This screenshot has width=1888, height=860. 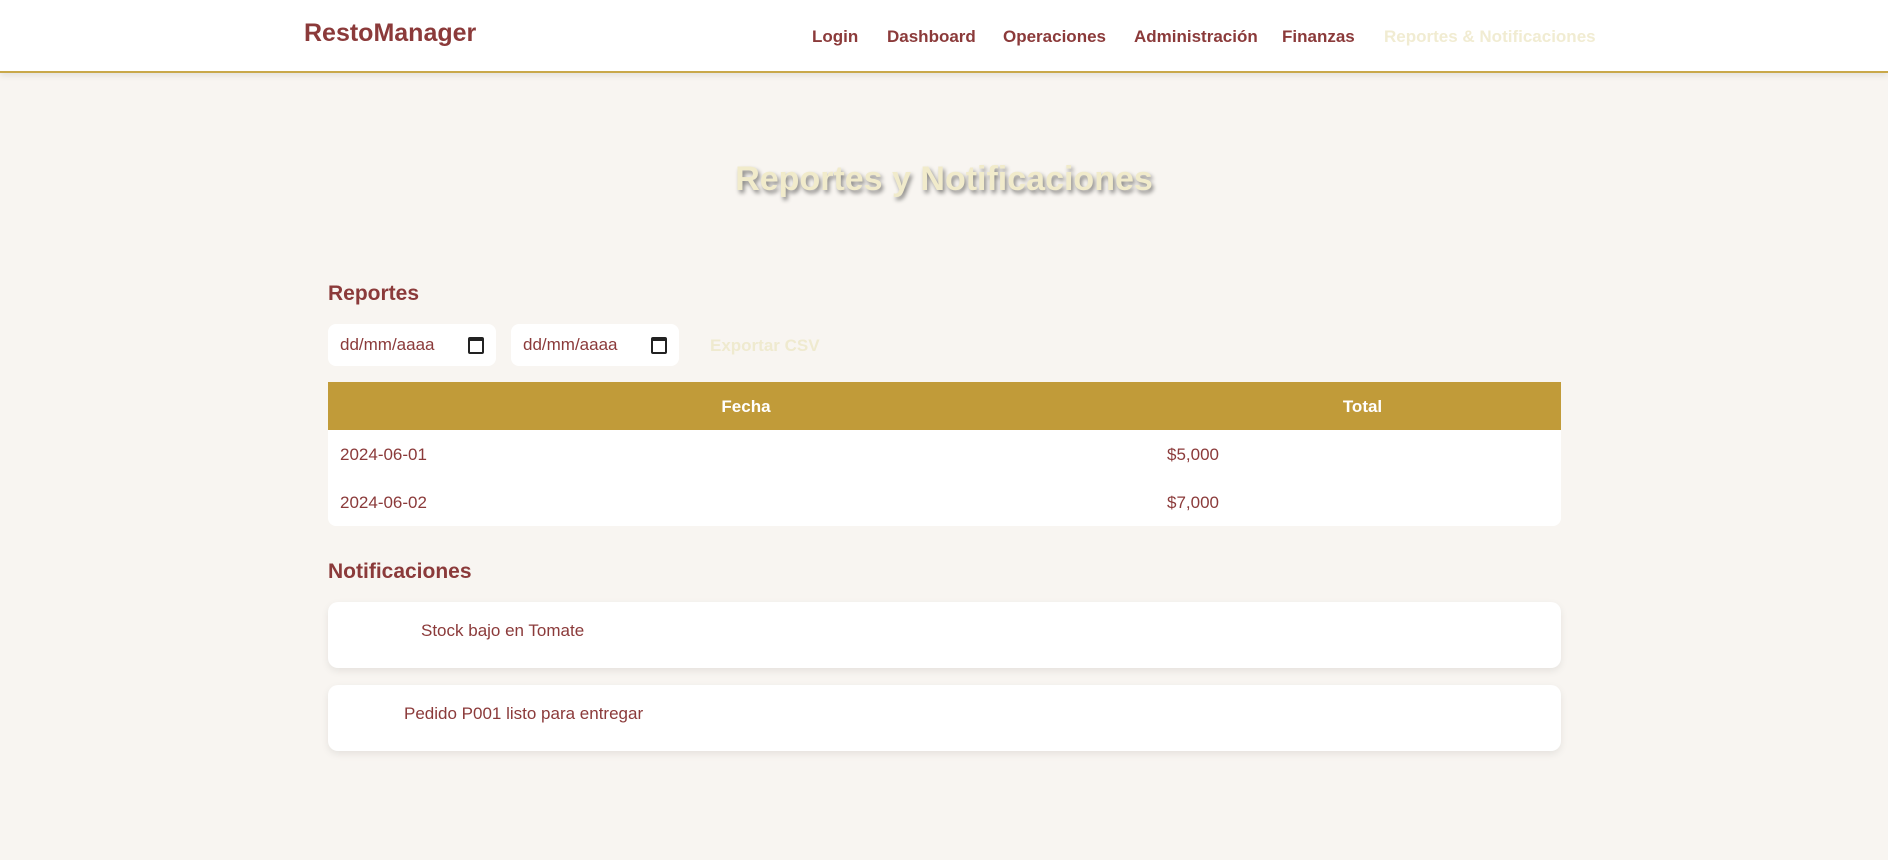 I want to click on notification-card: Pedido P001 listo para entregar, so click(x=944, y=718).